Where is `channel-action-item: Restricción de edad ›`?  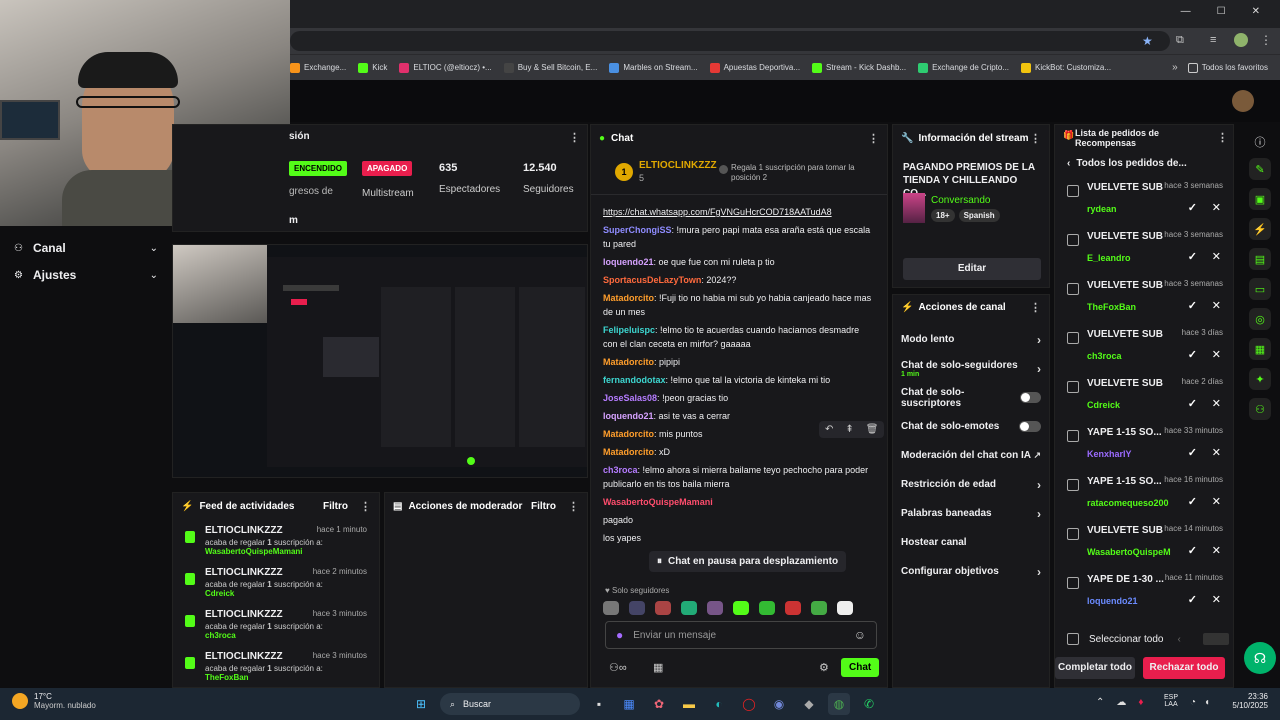
channel-action-item: Restricción de edad › is located at coordinates (971, 484).